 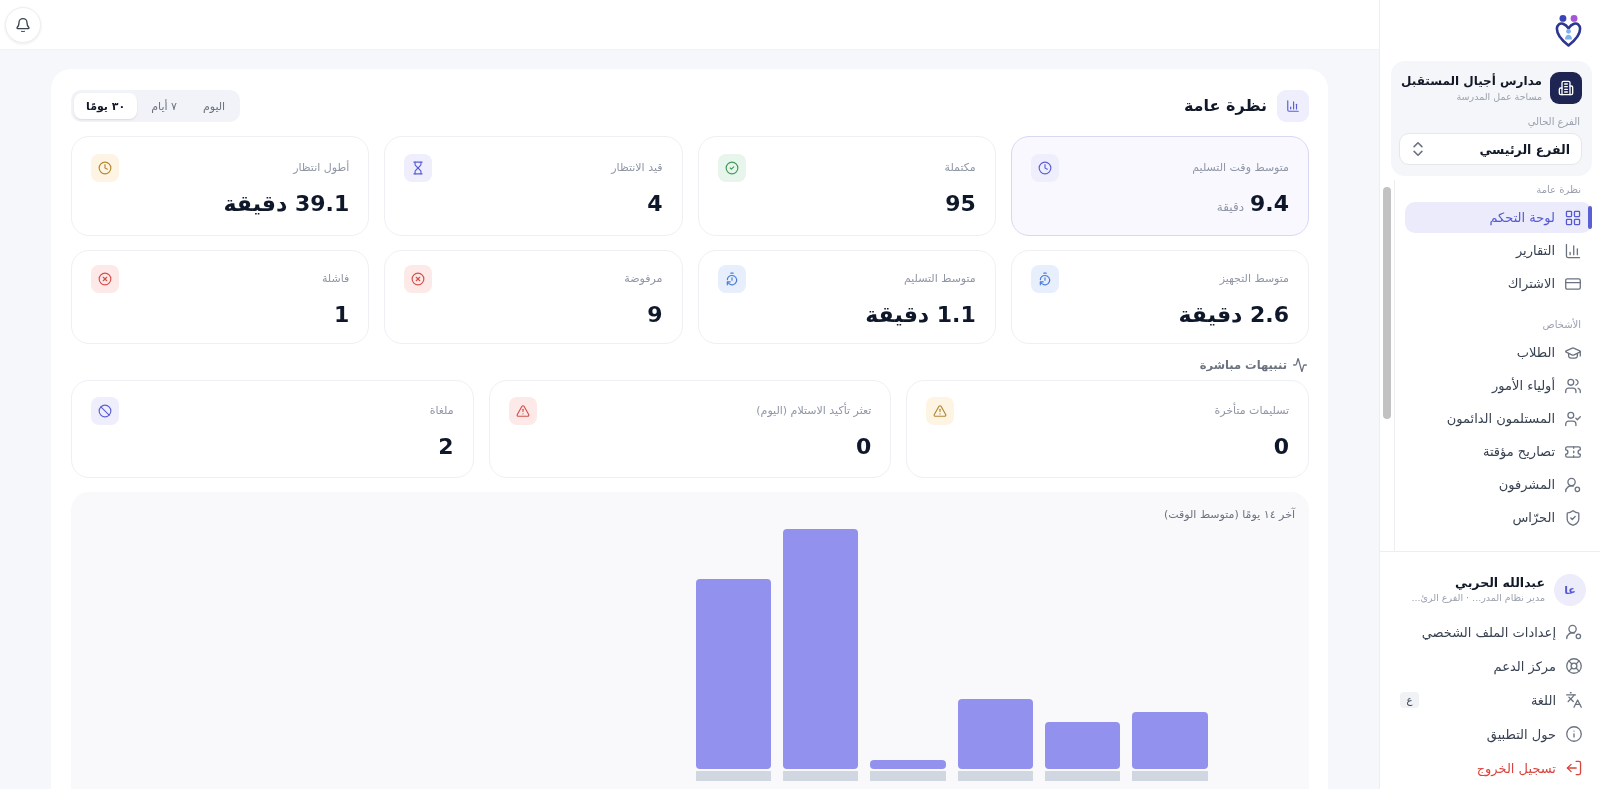 What do you see at coordinates (1471, 81) in the screenshot?
I see `workspace-name: مدارس أجيال المستقبل` at bounding box center [1471, 81].